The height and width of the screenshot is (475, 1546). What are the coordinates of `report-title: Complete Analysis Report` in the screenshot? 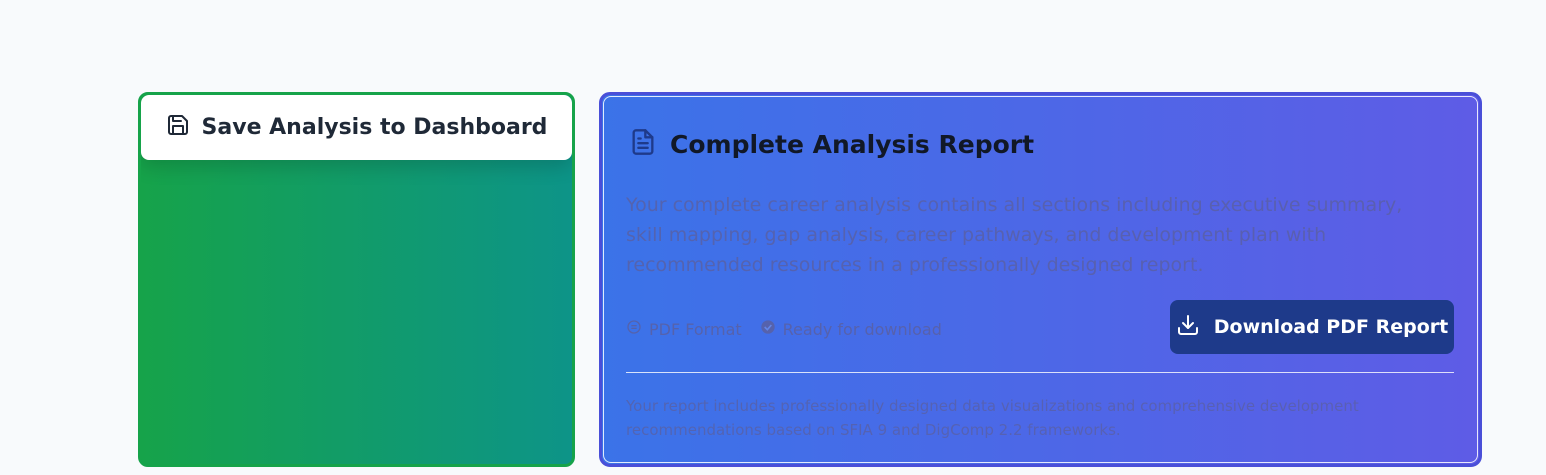 It's located at (852, 144).